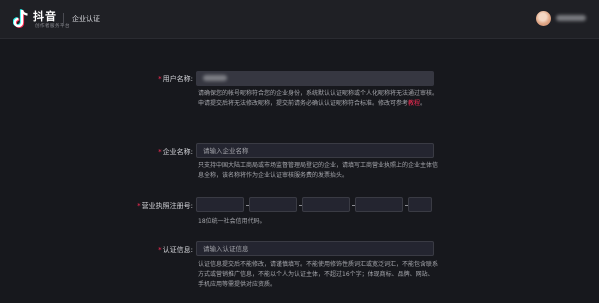 This screenshot has height=303, width=599. What do you see at coordinates (45, 16) in the screenshot?
I see `brand-name: 抖音` at bounding box center [45, 16].